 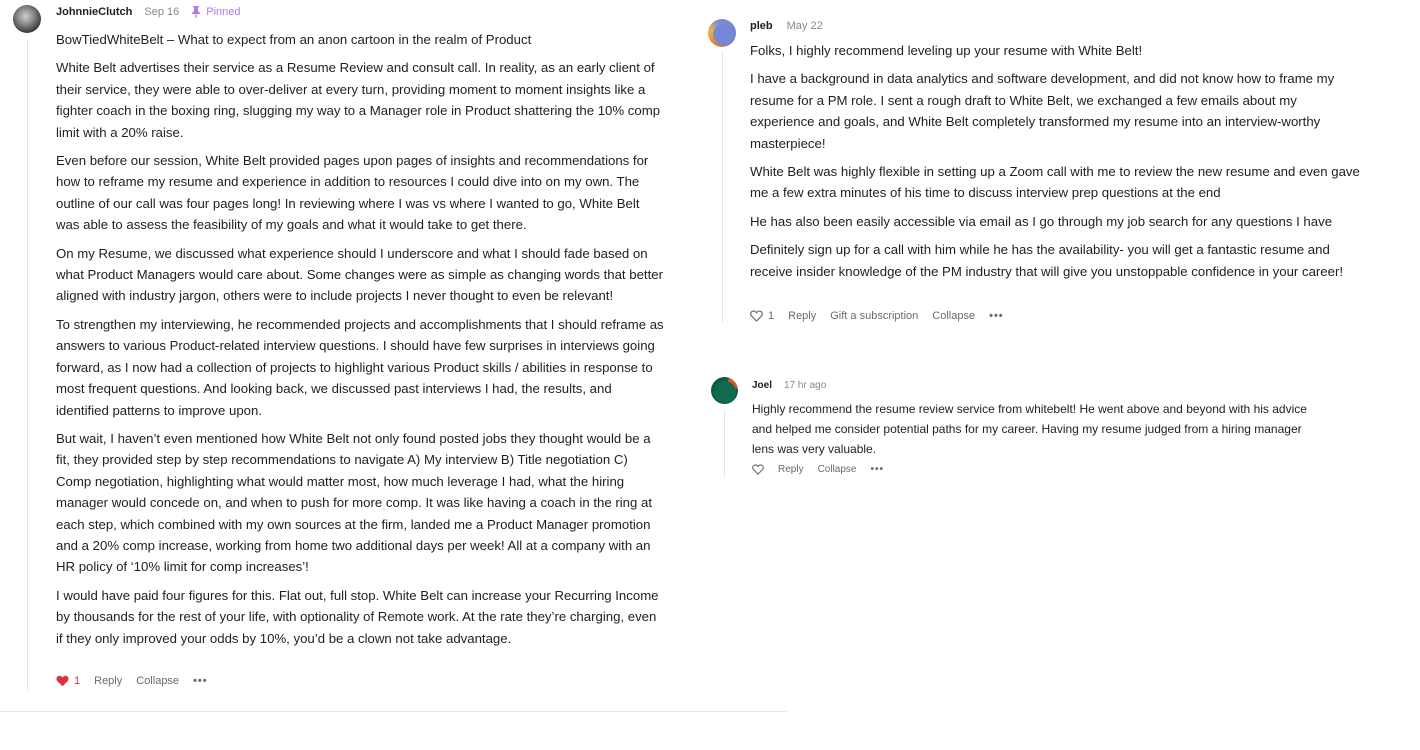 I want to click on author-name: JohnnieClutch, so click(x=94, y=12).